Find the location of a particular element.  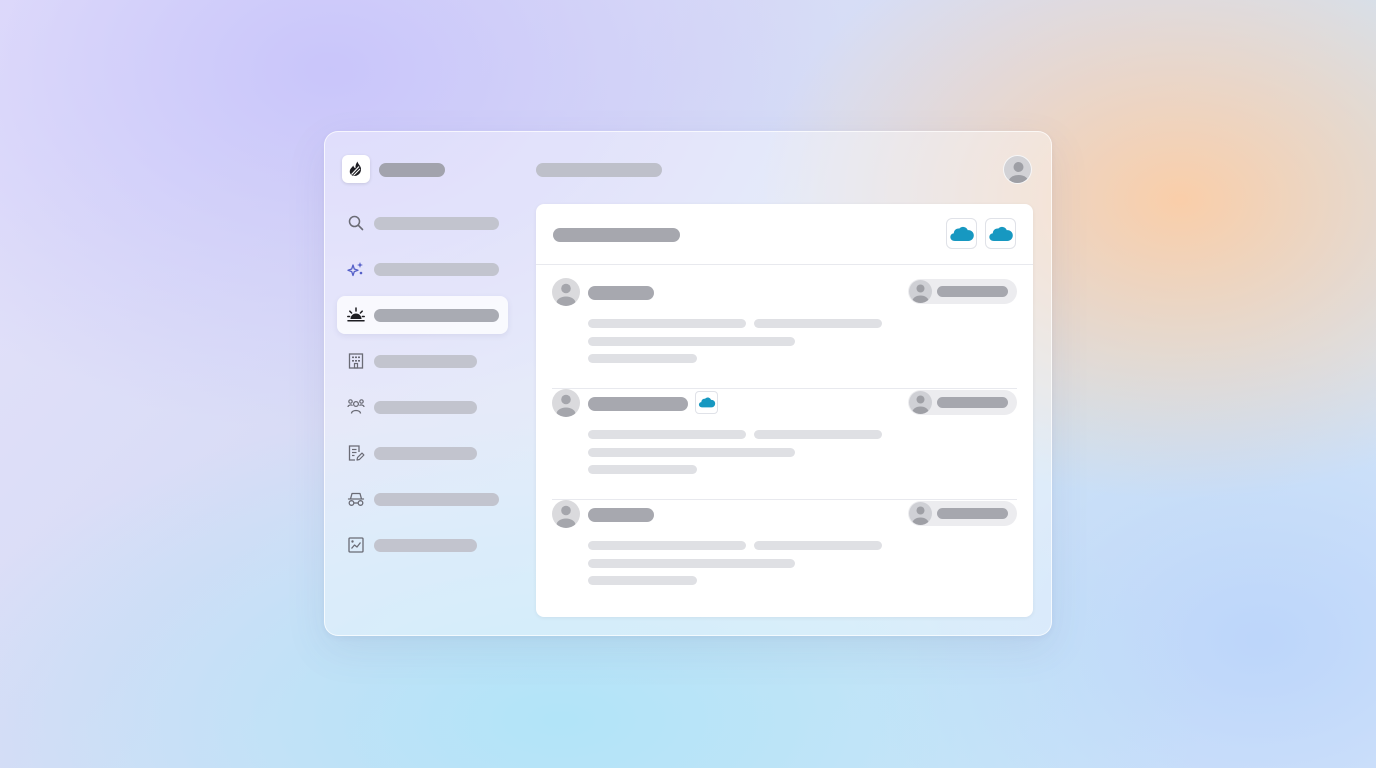

building-icon is located at coordinates (356, 361).